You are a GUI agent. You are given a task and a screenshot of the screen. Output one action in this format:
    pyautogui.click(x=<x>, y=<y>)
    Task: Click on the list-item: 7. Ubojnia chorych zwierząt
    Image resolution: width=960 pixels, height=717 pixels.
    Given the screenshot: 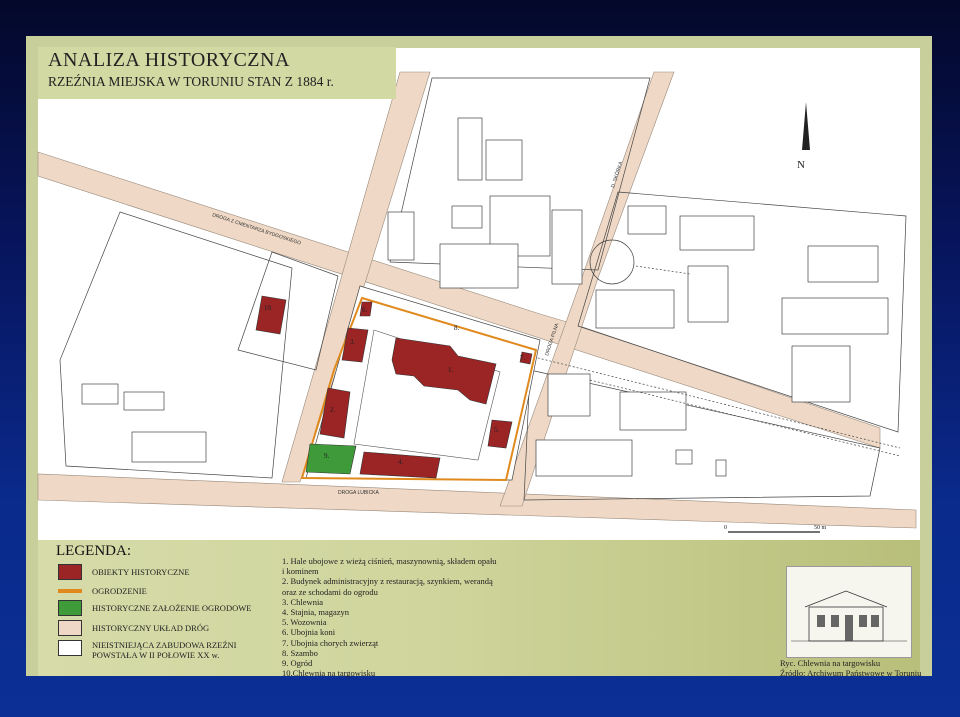 What is the action you would take?
    pyautogui.click(x=330, y=642)
    